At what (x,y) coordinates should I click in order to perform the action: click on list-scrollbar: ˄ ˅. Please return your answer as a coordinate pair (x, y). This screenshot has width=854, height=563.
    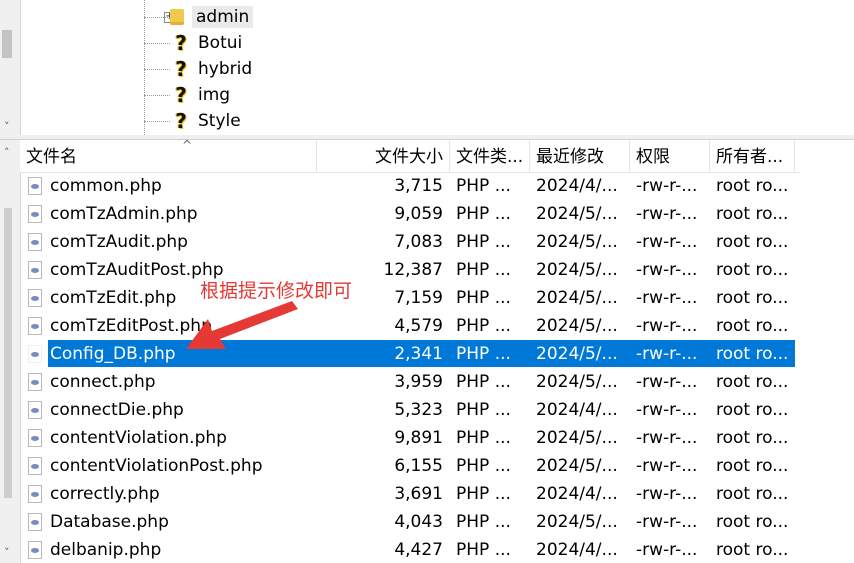
    Looking at the image, I should click on (10, 351).